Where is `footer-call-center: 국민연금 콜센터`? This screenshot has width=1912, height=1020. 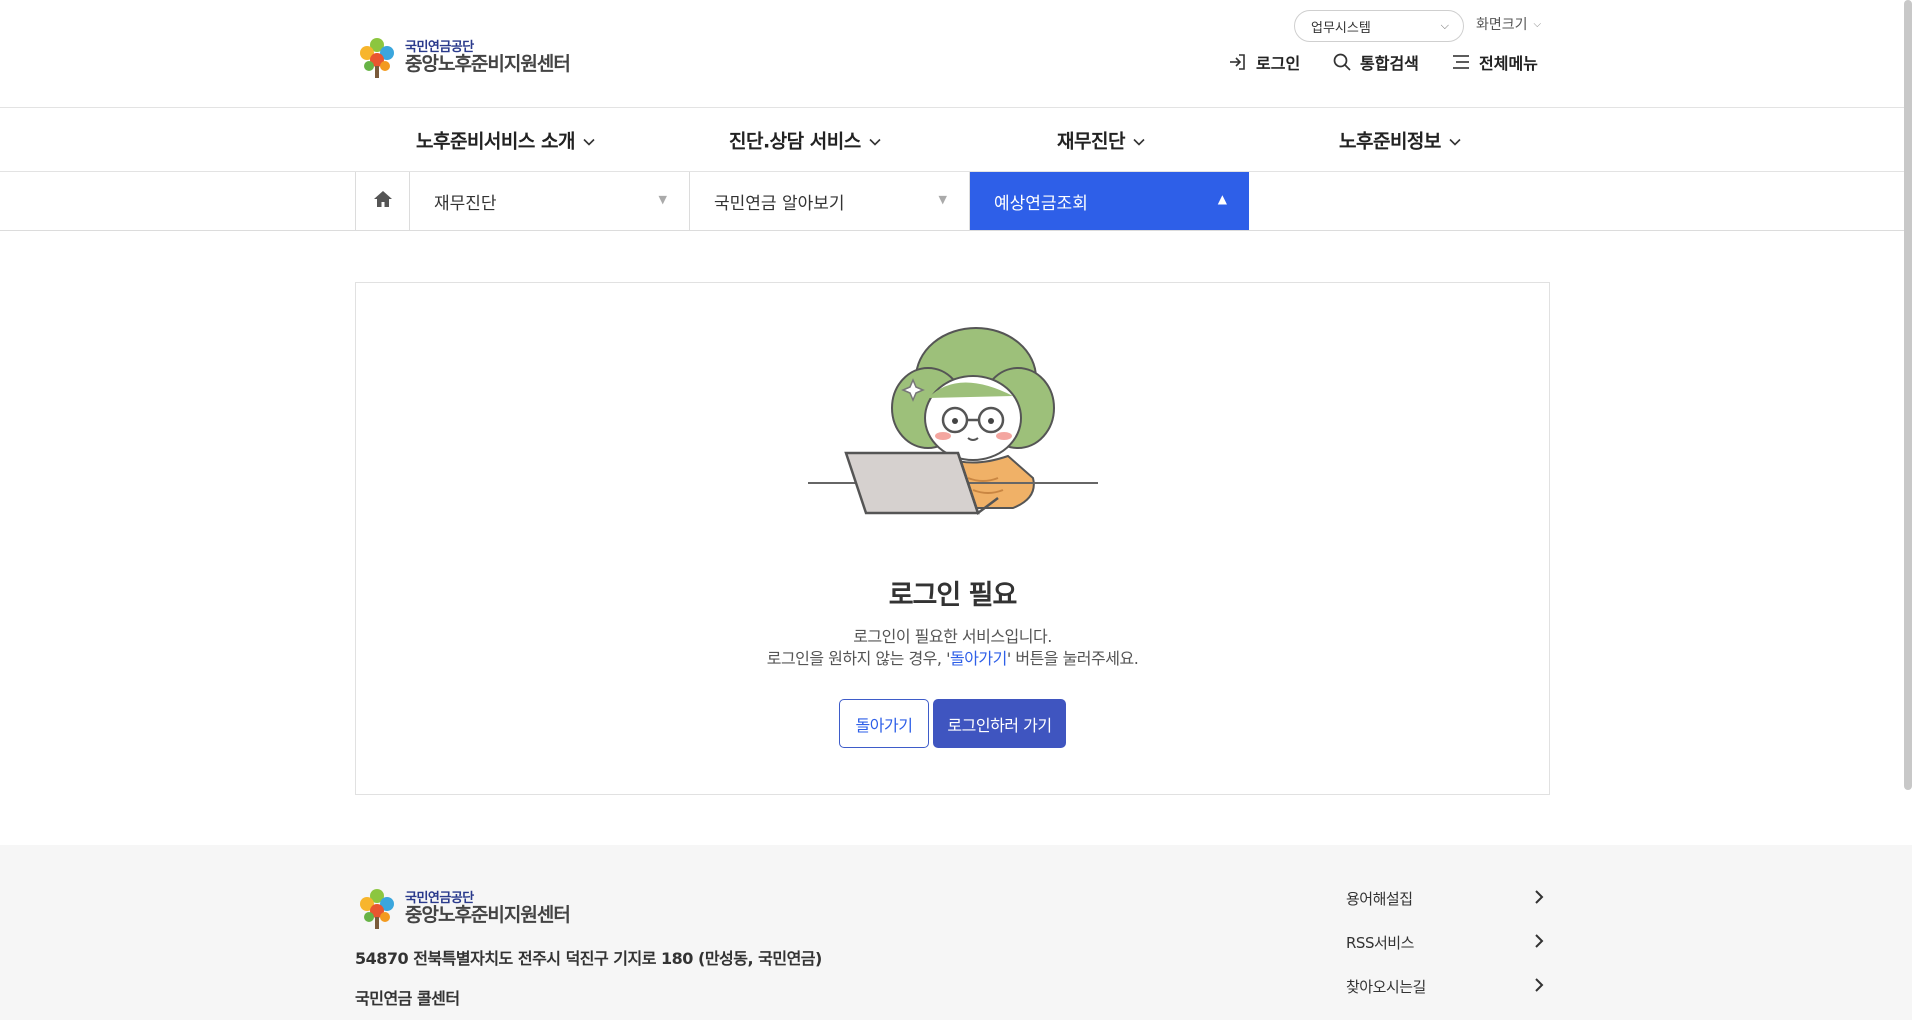 footer-call-center: 국민연금 콜센터 is located at coordinates (407, 998).